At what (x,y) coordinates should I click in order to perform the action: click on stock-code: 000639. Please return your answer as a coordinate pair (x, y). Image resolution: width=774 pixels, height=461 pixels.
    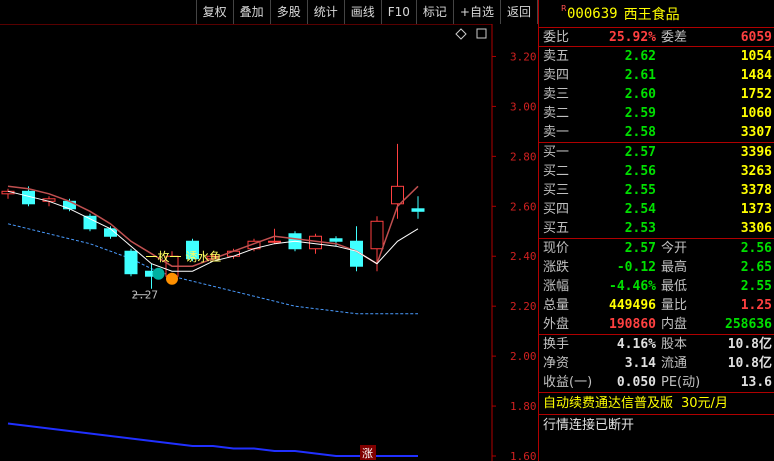
    Looking at the image, I should click on (592, 13).